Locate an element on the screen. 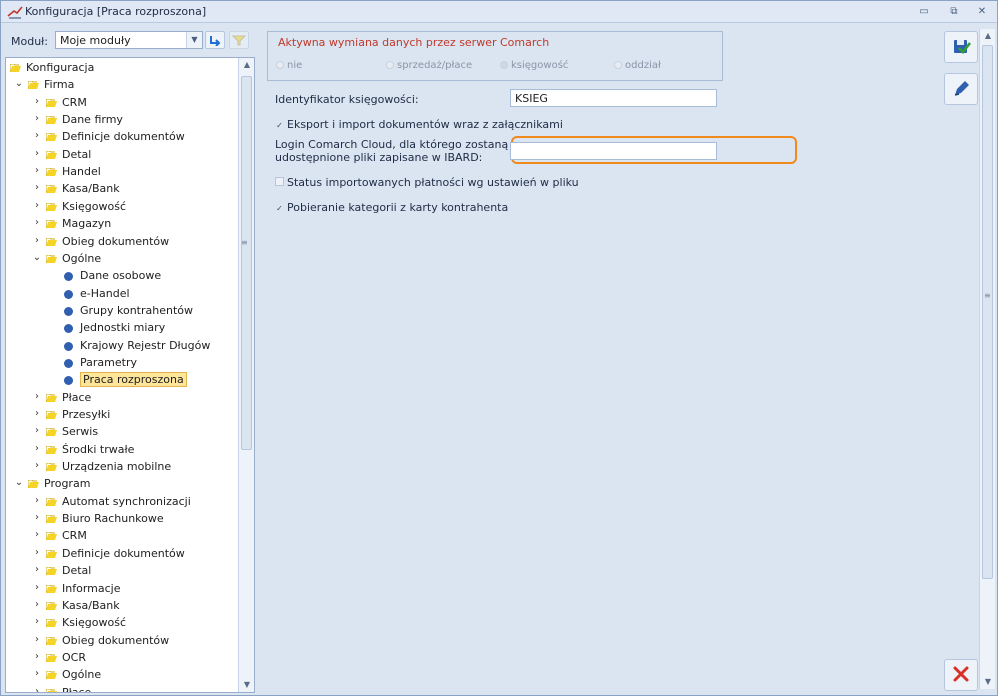  cancel-button is located at coordinates (961, 675).